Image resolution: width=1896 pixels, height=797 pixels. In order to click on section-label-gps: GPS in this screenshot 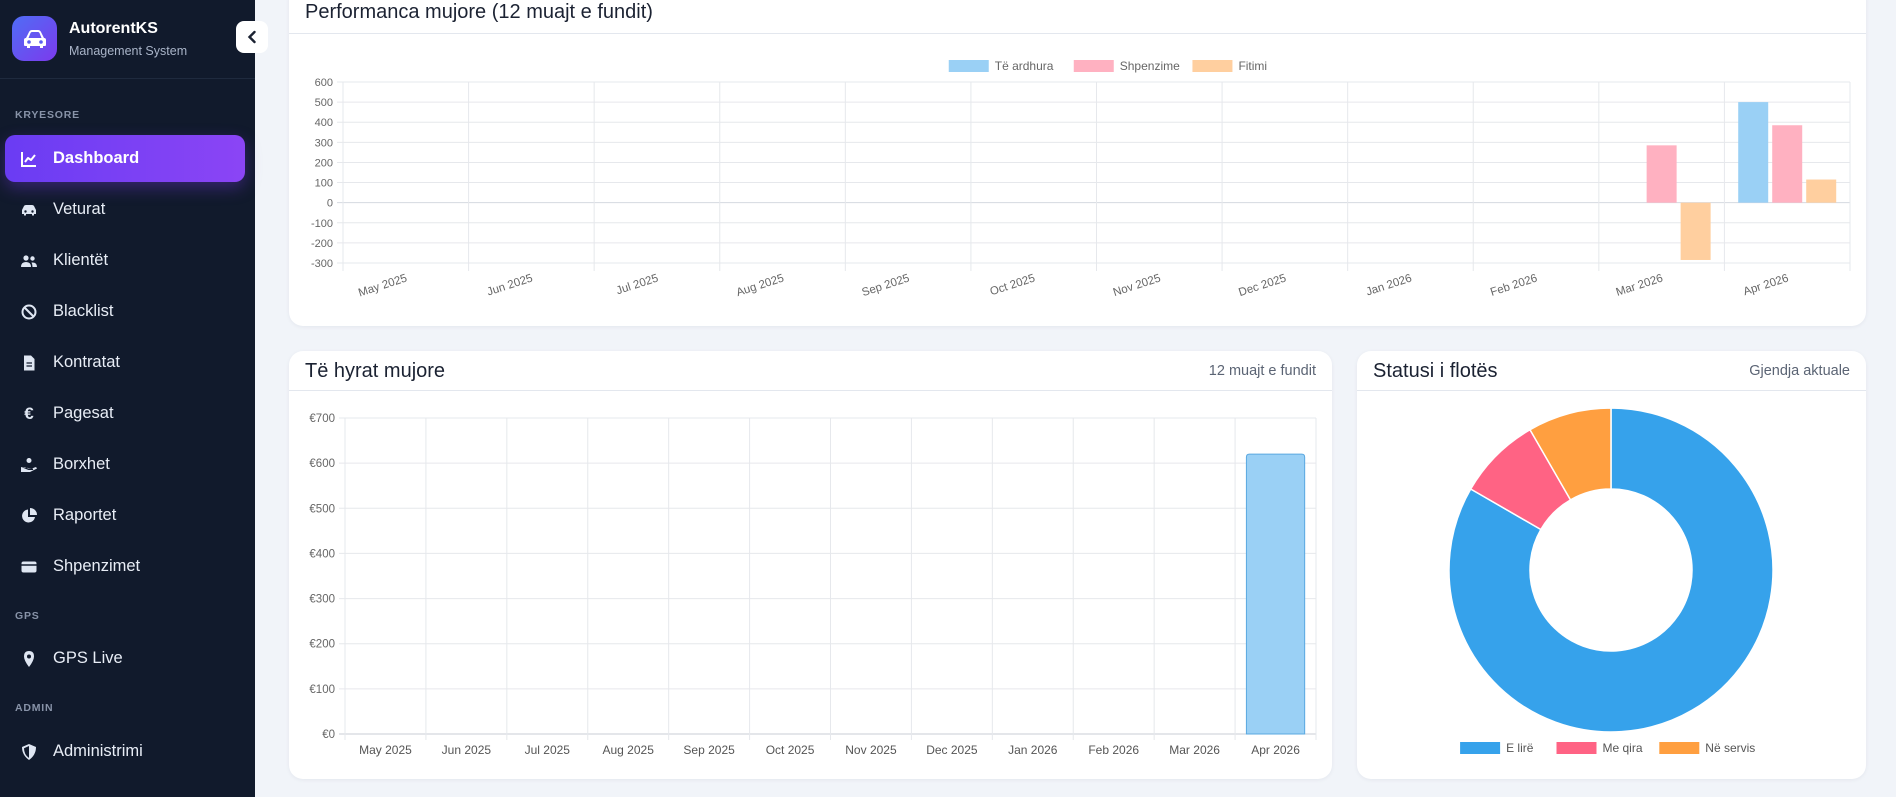, I will do `click(27, 616)`.